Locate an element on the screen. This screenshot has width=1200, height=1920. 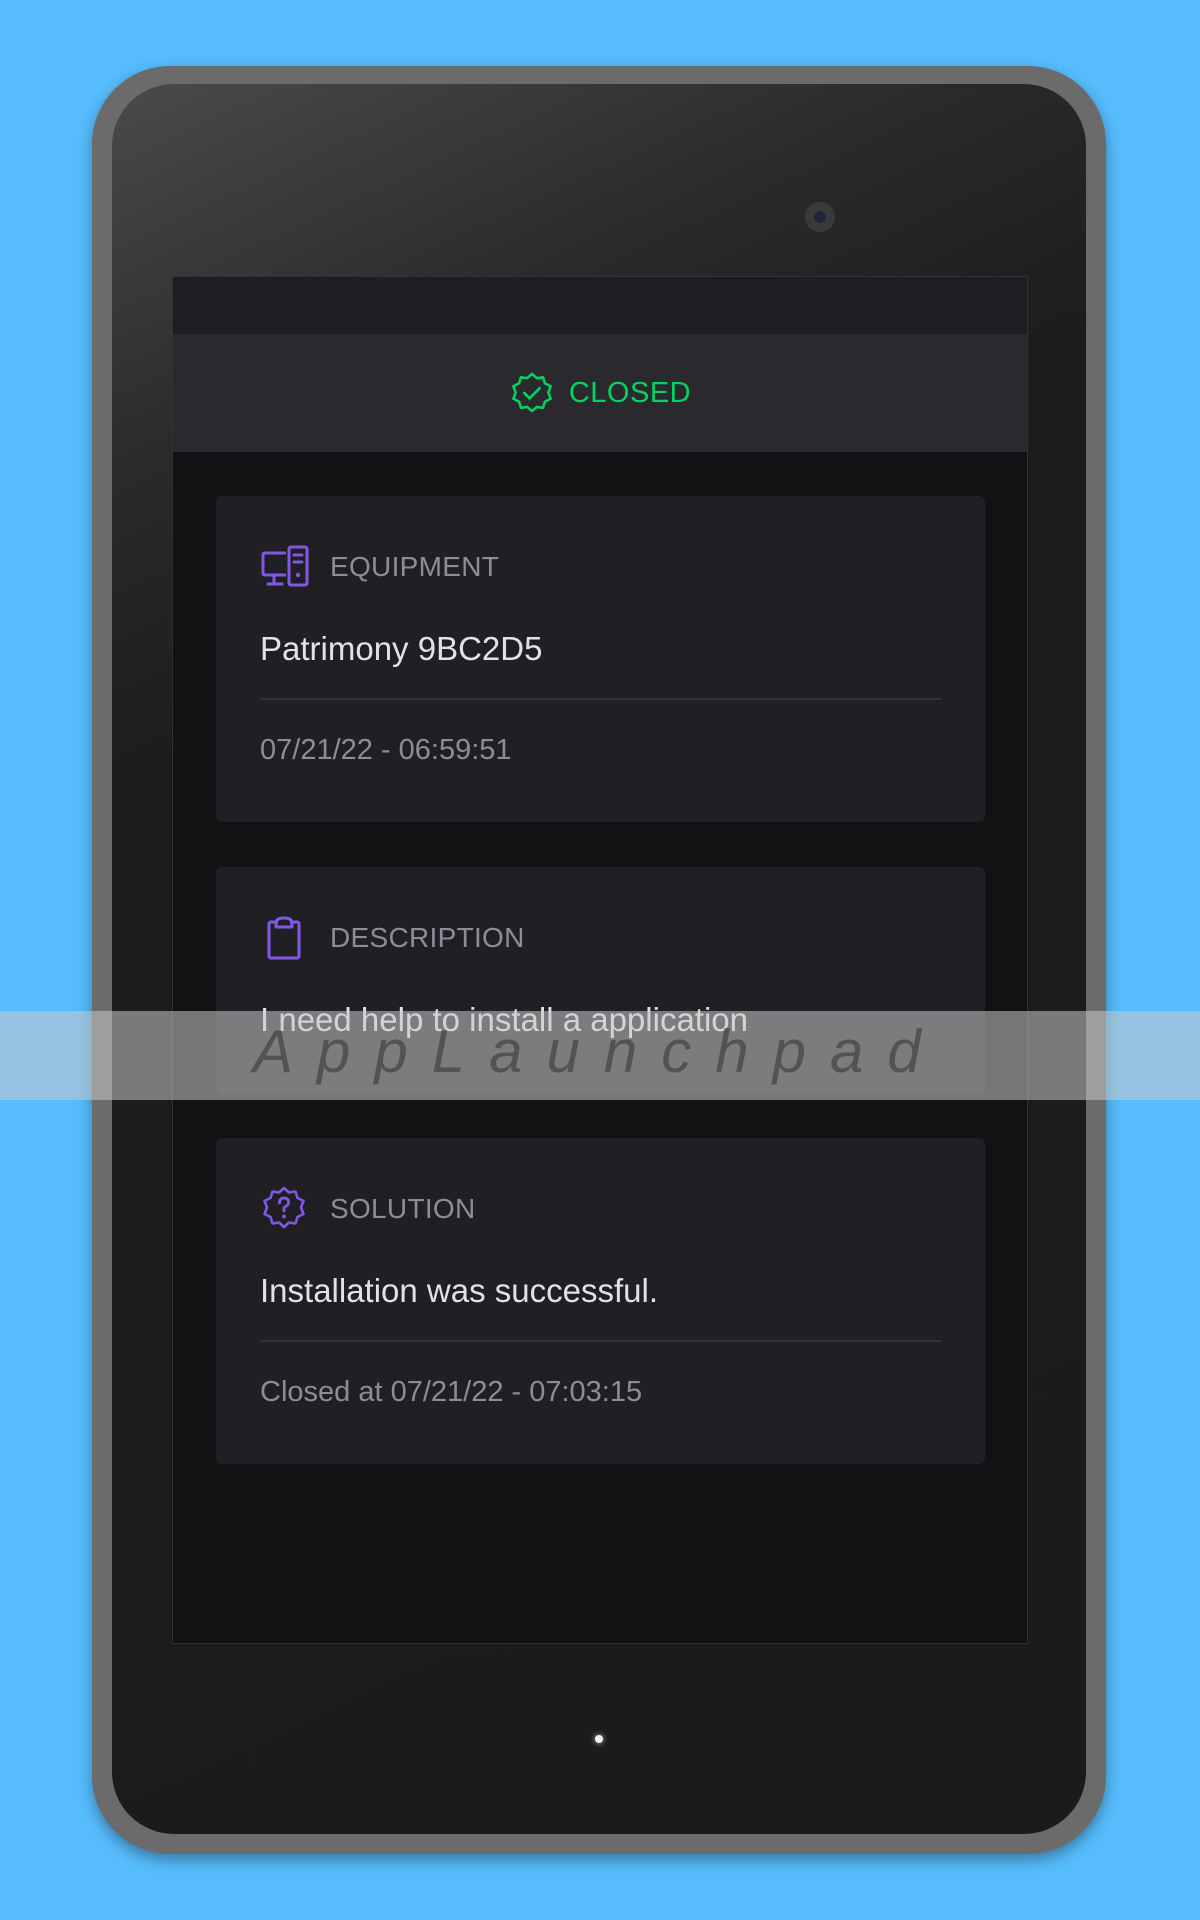
home-indicator-dot is located at coordinates (599, 1739).